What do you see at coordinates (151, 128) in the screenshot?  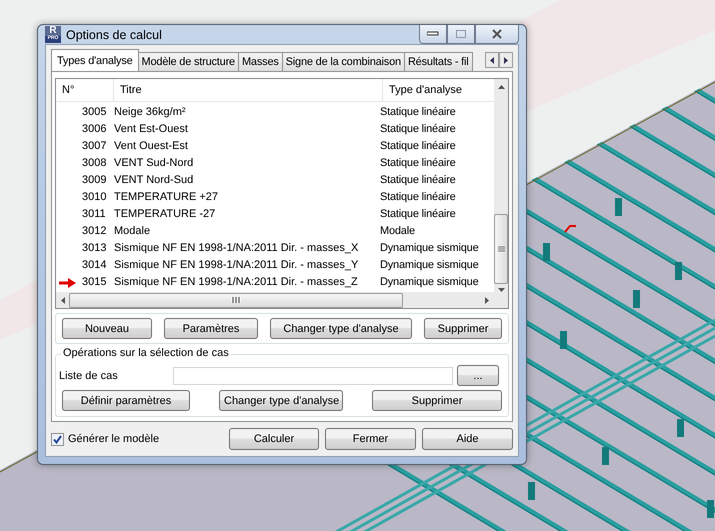 I see `table-cell-text: Vent Est-Ouest` at bounding box center [151, 128].